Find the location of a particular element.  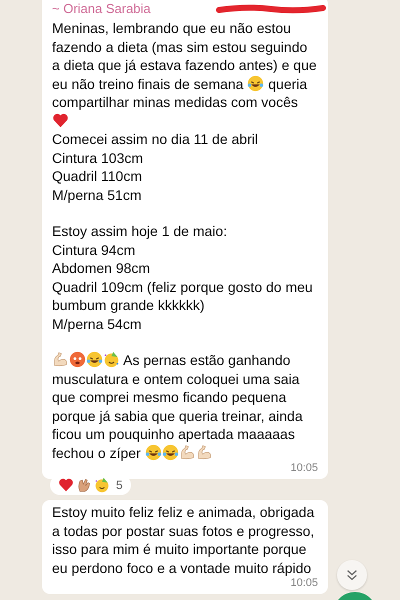

scroll-down-button is located at coordinates (352, 575).